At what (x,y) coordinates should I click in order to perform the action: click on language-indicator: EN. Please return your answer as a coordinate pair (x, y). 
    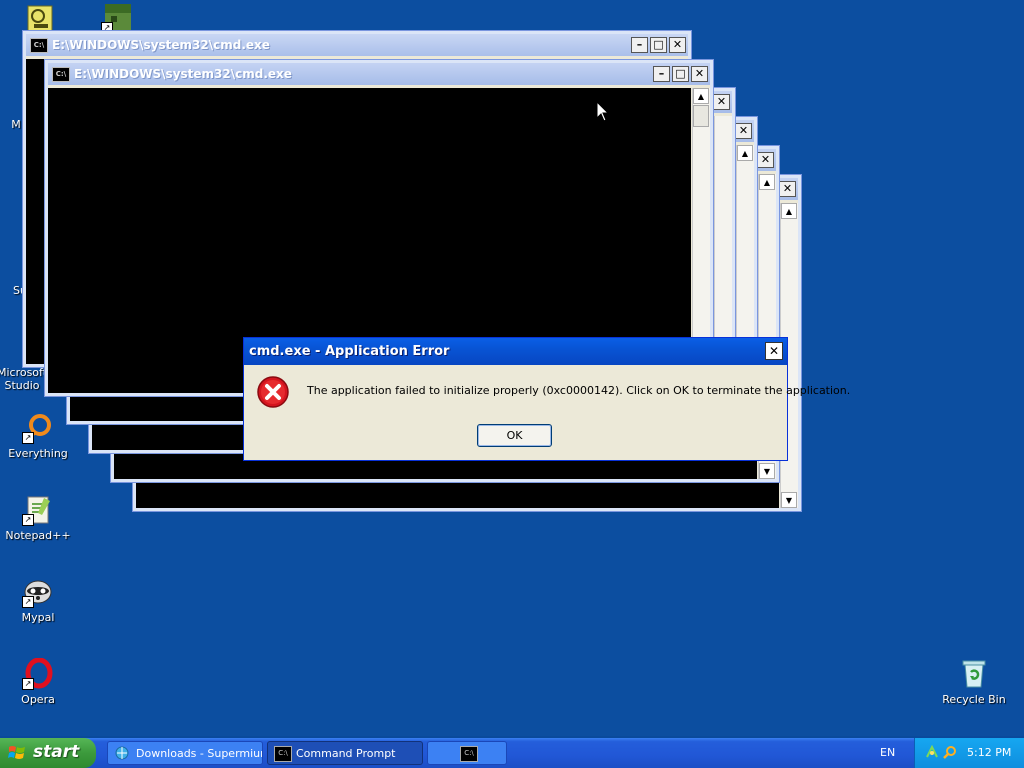
    Looking at the image, I should click on (887, 753).